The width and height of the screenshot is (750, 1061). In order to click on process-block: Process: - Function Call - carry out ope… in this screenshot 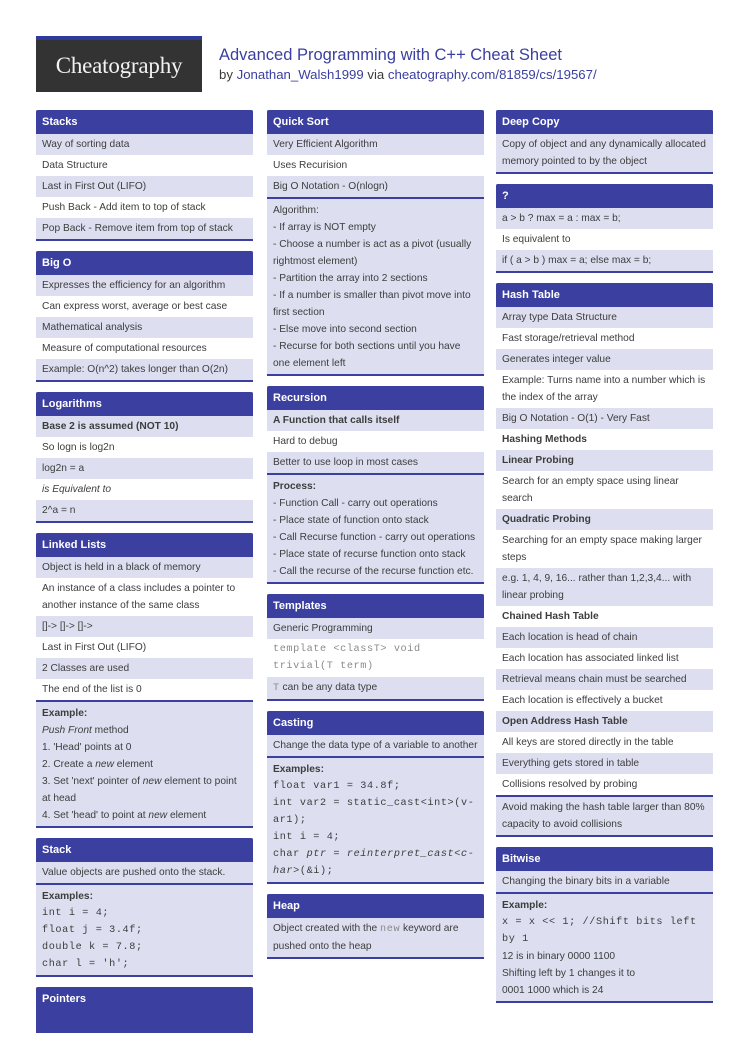, I will do `click(375, 528)`.